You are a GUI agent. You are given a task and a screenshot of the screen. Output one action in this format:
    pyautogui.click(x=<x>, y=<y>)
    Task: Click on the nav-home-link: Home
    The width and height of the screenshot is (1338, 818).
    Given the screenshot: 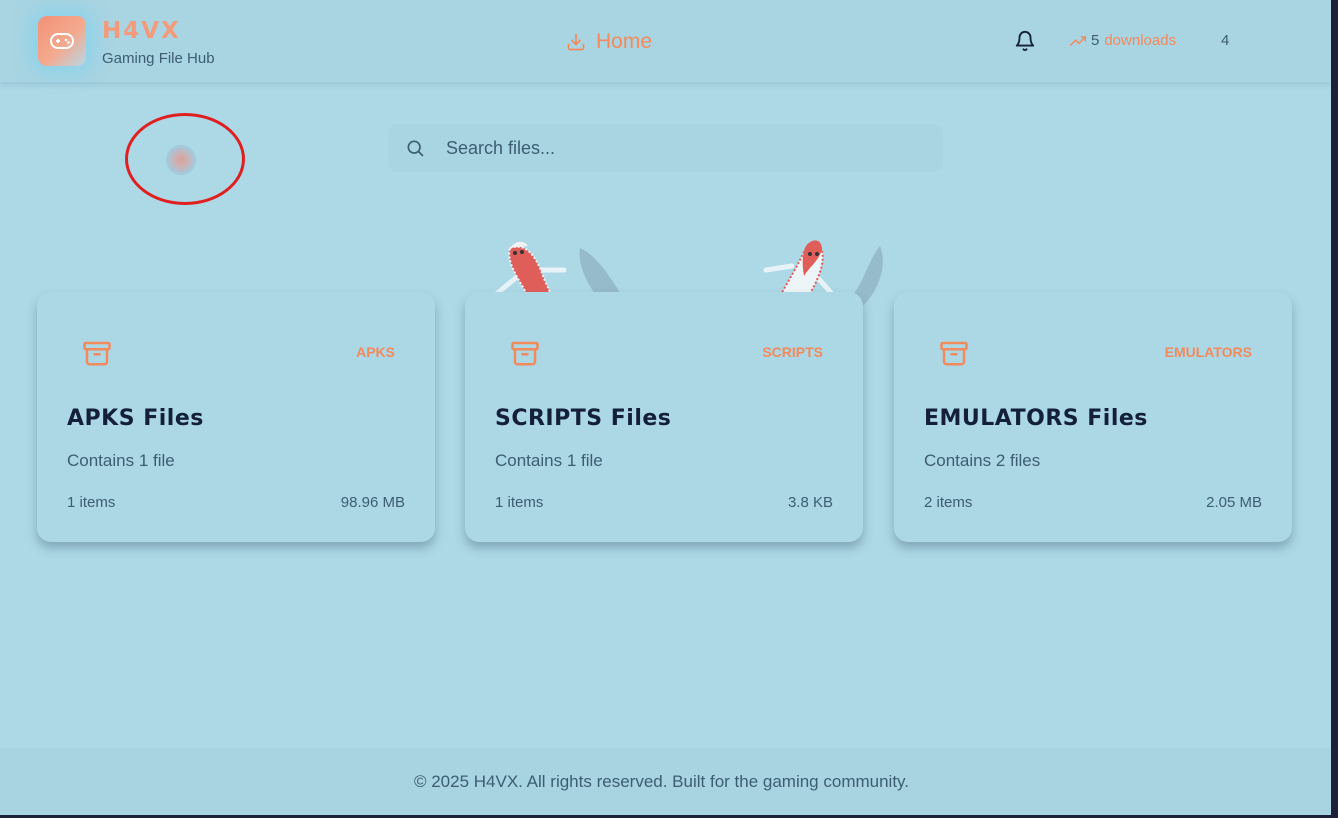 What is the action you would take?
    pyautogui.click(x=609, y=42)
    